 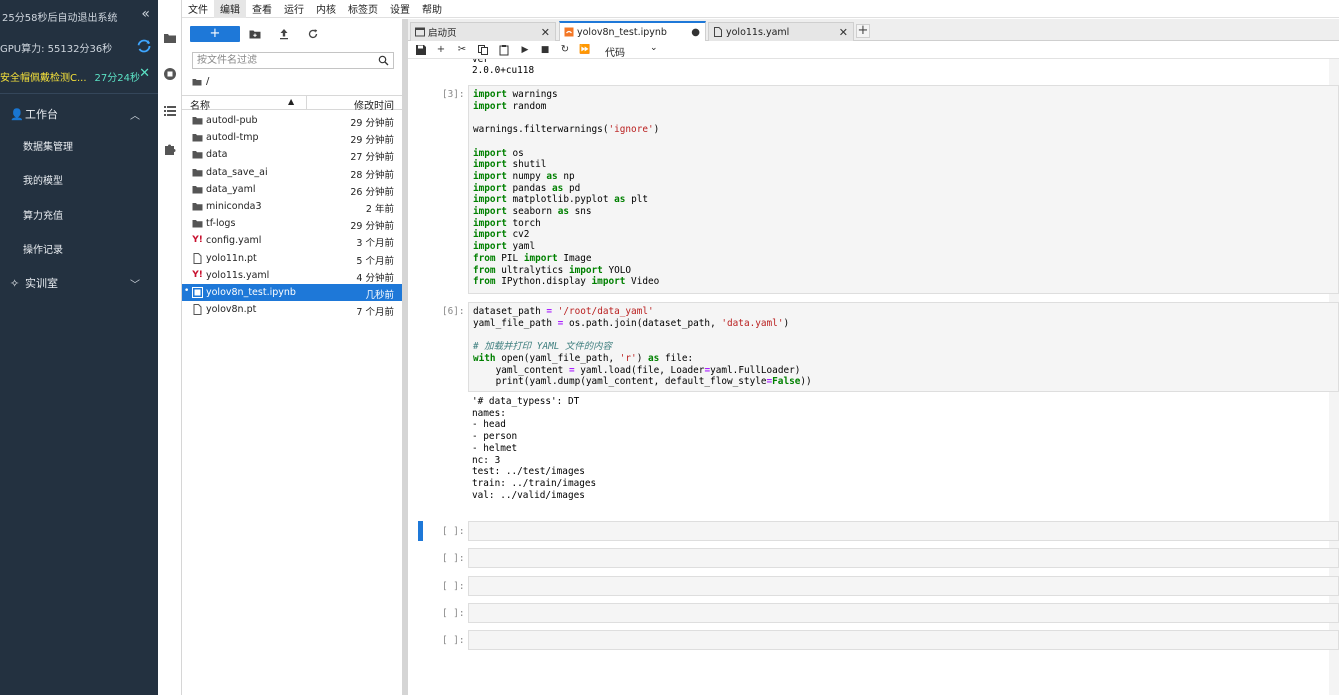 I want to click on menu-edit: 编辑, so click(x=230, y=9).